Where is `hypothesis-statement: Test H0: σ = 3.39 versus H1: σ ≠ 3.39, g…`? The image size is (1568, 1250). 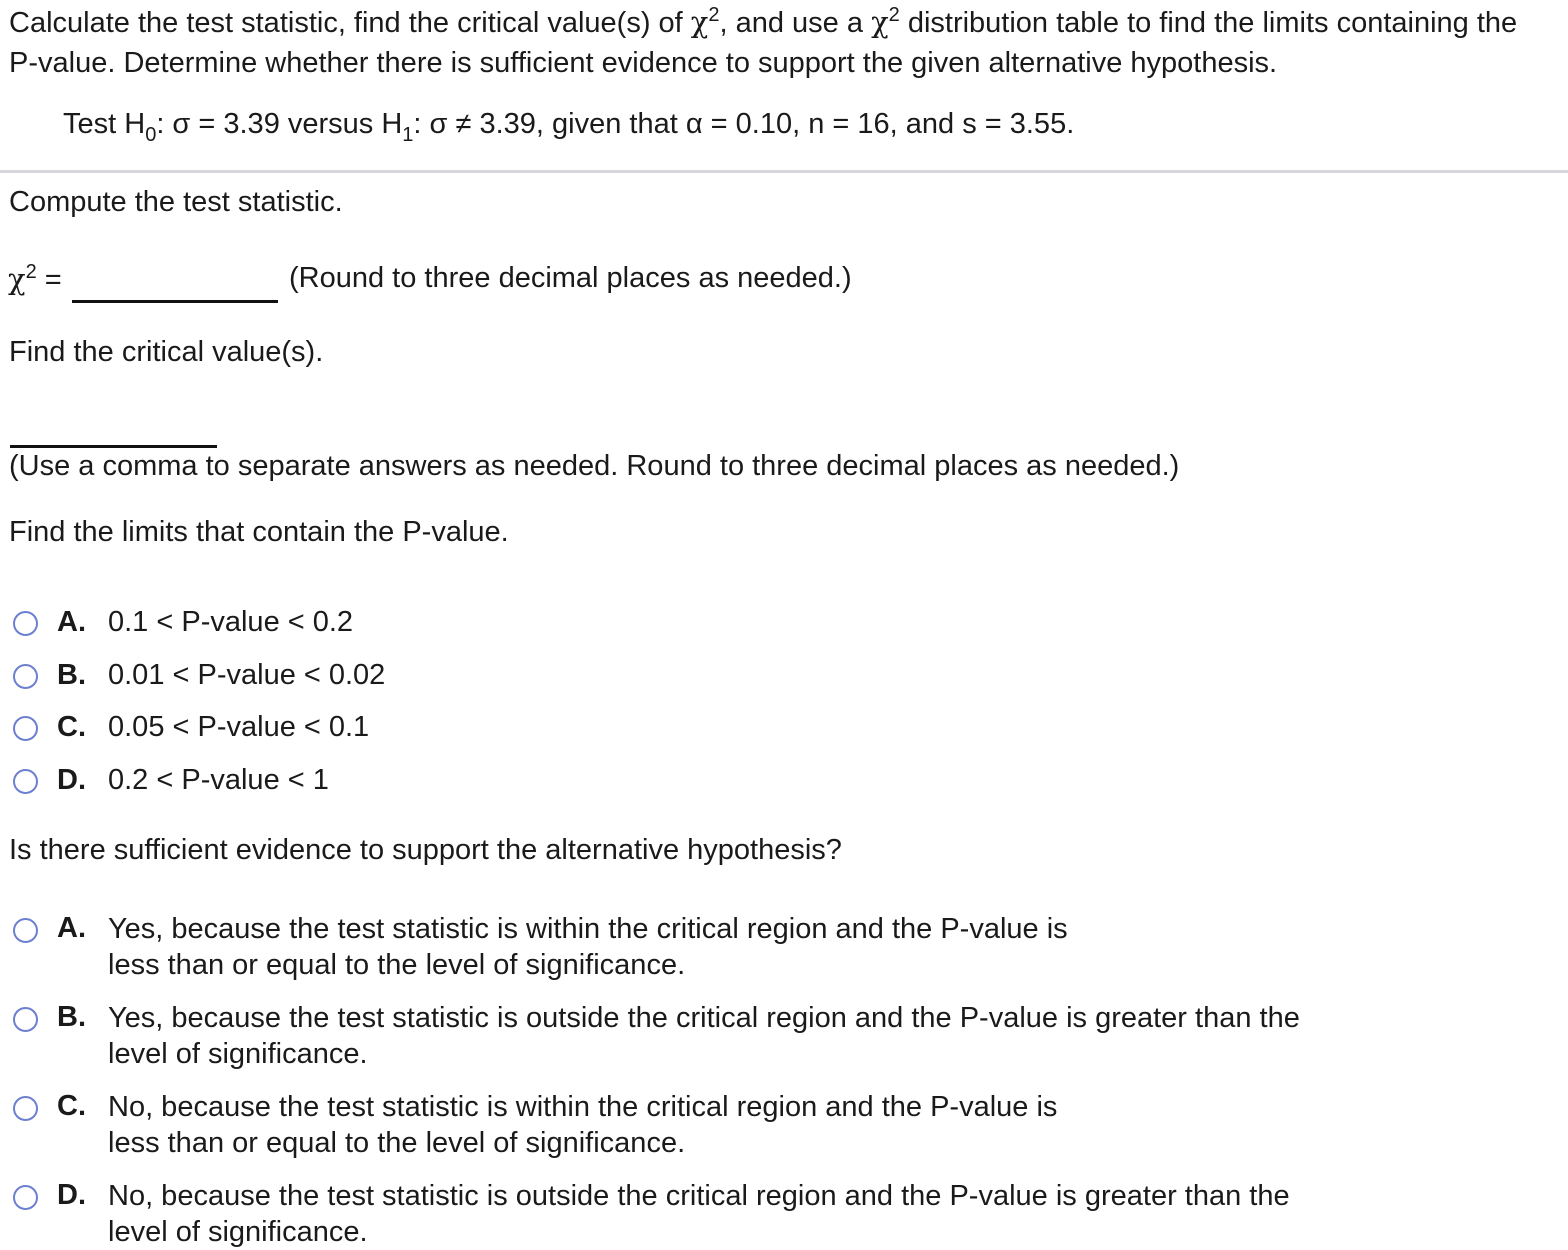 hypothesis-statement: Test H0: σ = 3.39 versus H1: σ ≠ 3.39, g… is located at coordinates (569, 127).